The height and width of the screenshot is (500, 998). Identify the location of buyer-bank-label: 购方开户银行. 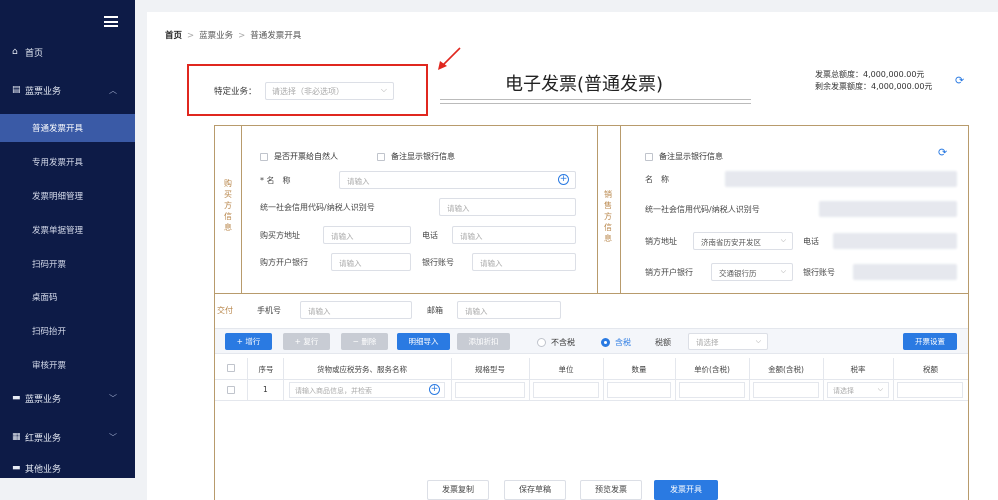
(284, 262).